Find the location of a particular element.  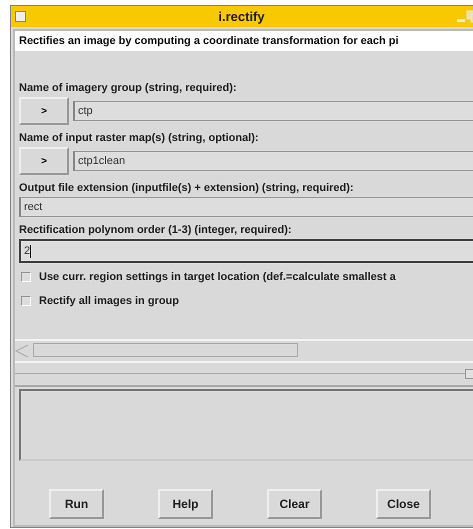

option-label: Name of imagery group (string, required): is located at coordinates (128, 88).